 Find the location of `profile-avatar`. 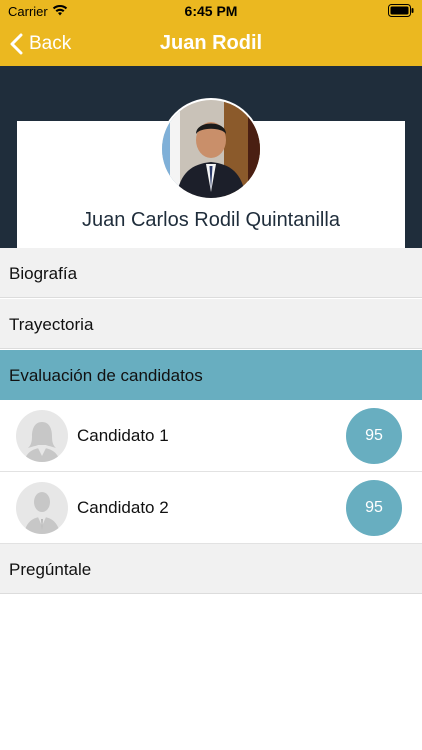

profile-avatar is located at coordinates (211, 149).